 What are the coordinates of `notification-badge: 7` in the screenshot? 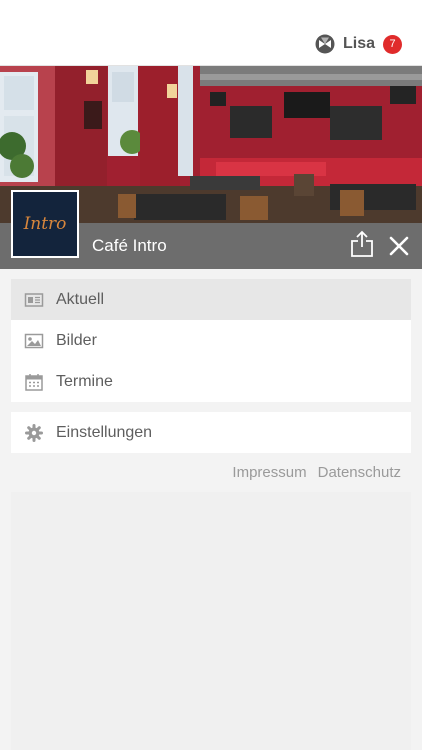 It's located at (392, 44).